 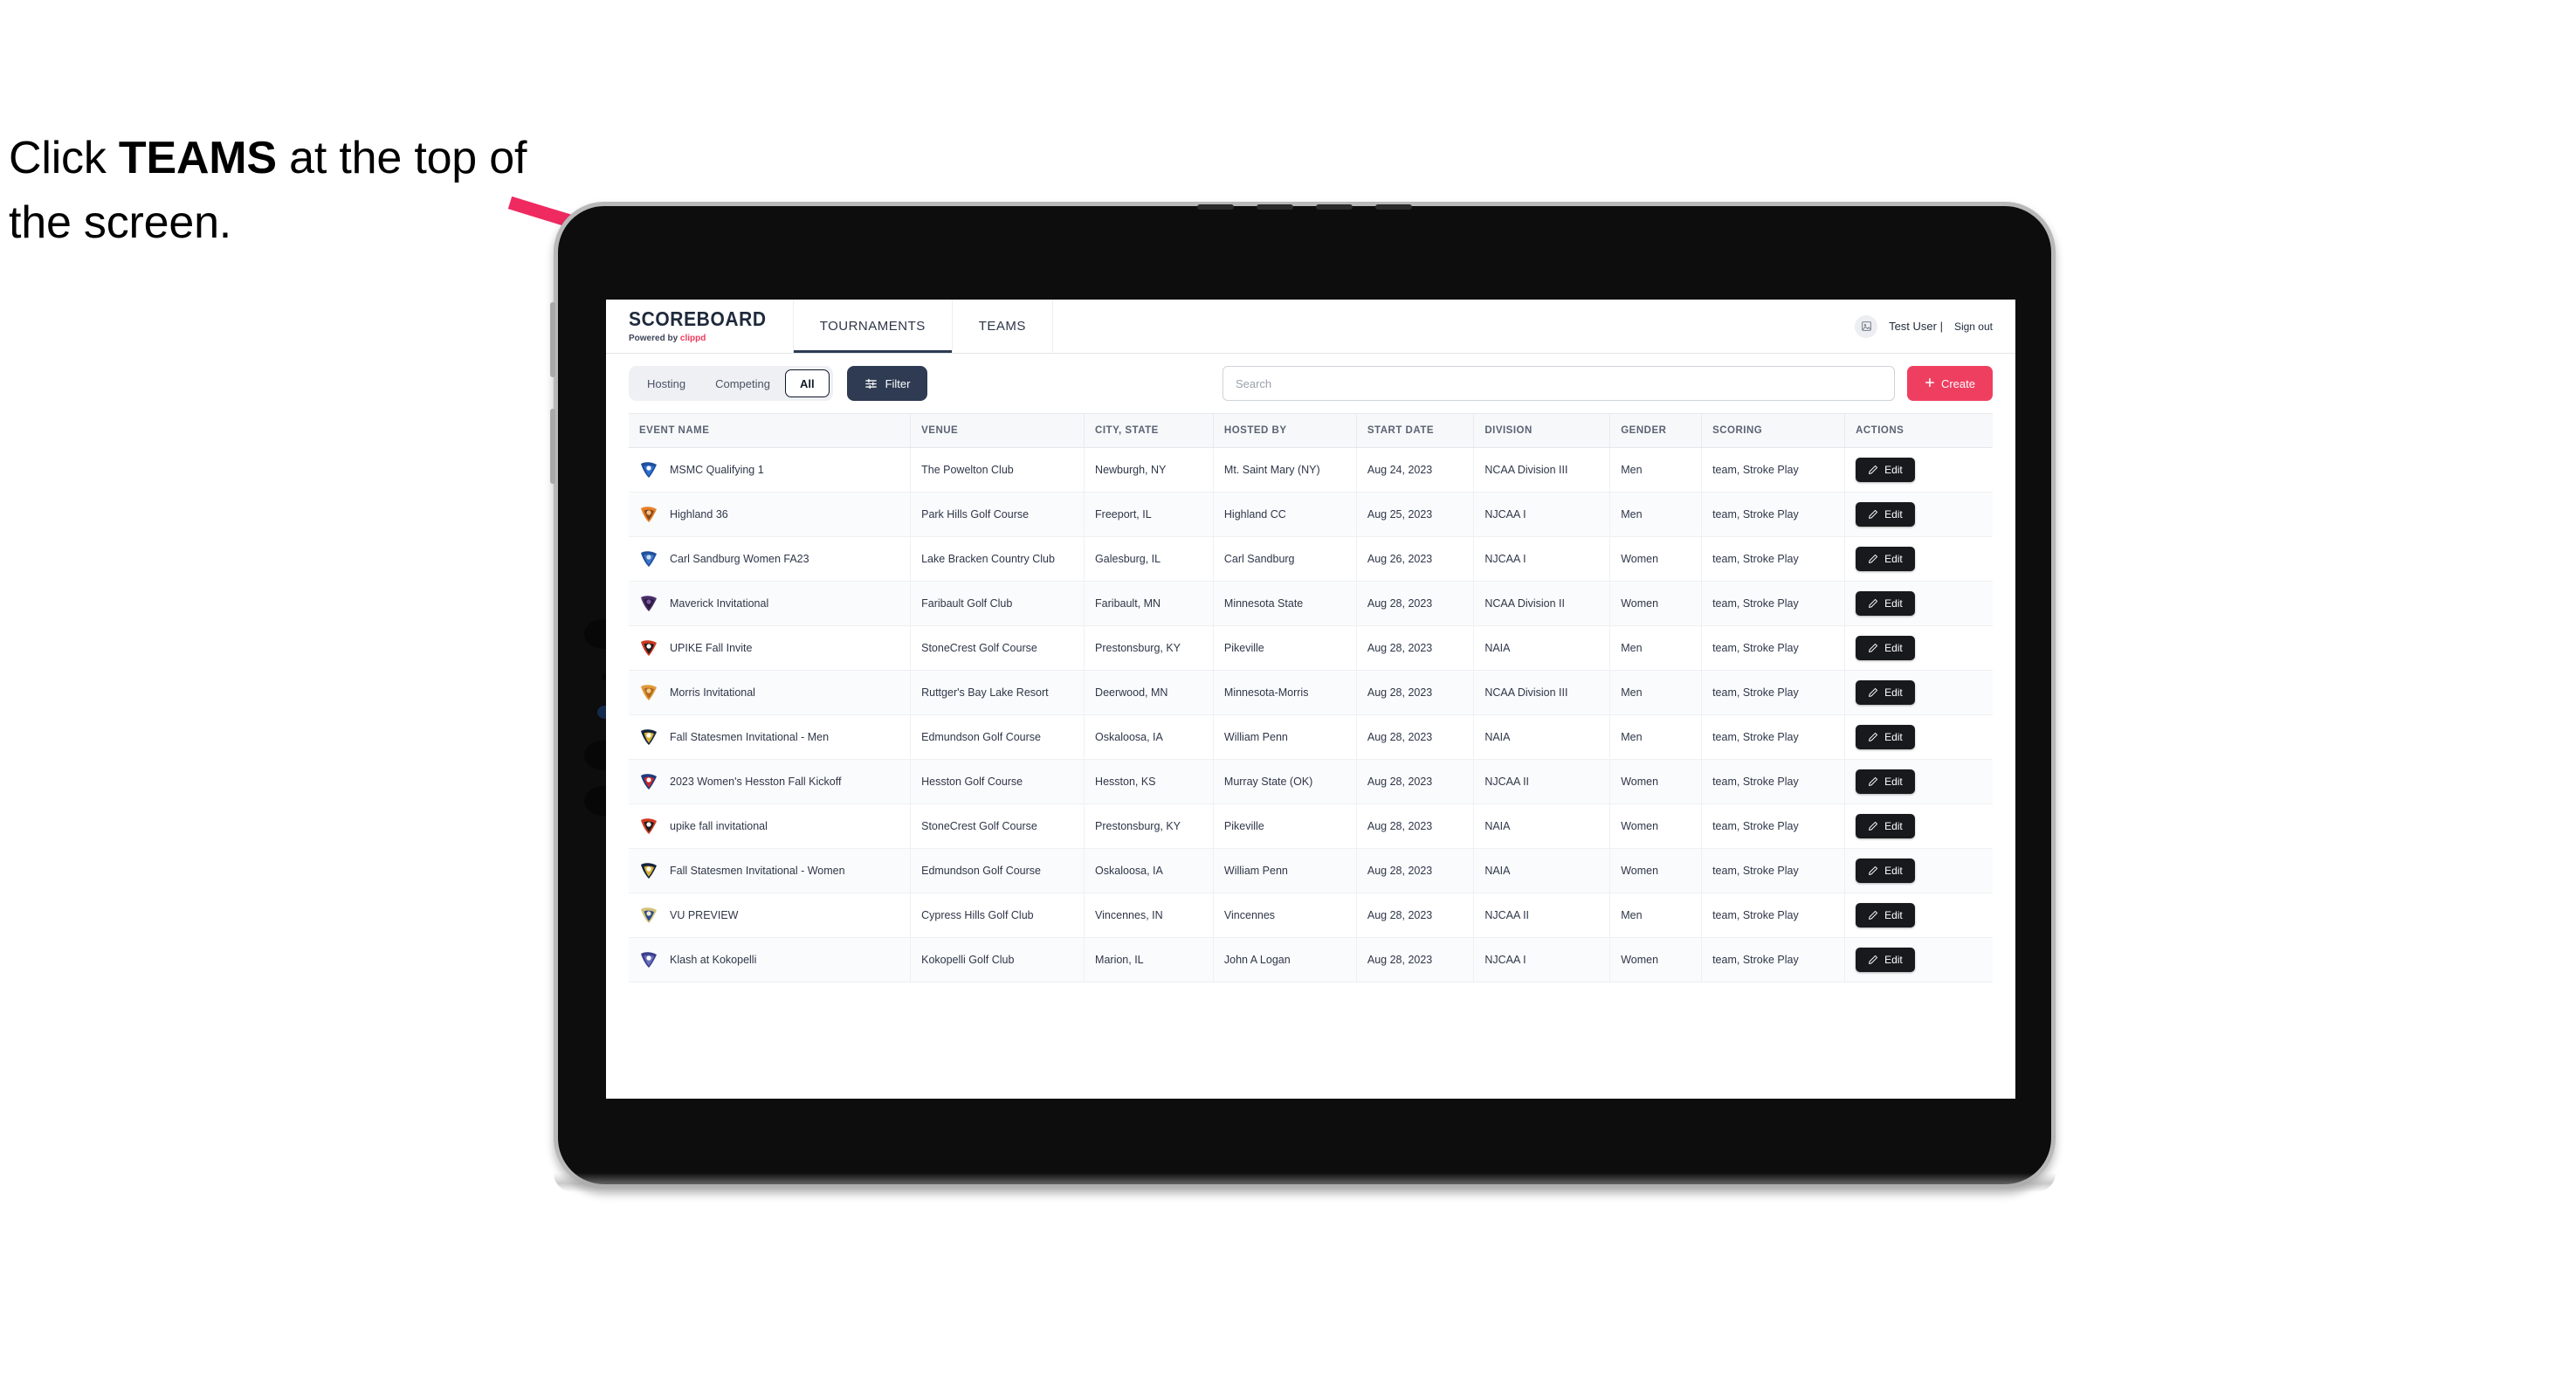 I want to click on user-name: Test User |, so click(x=1916, y=326).